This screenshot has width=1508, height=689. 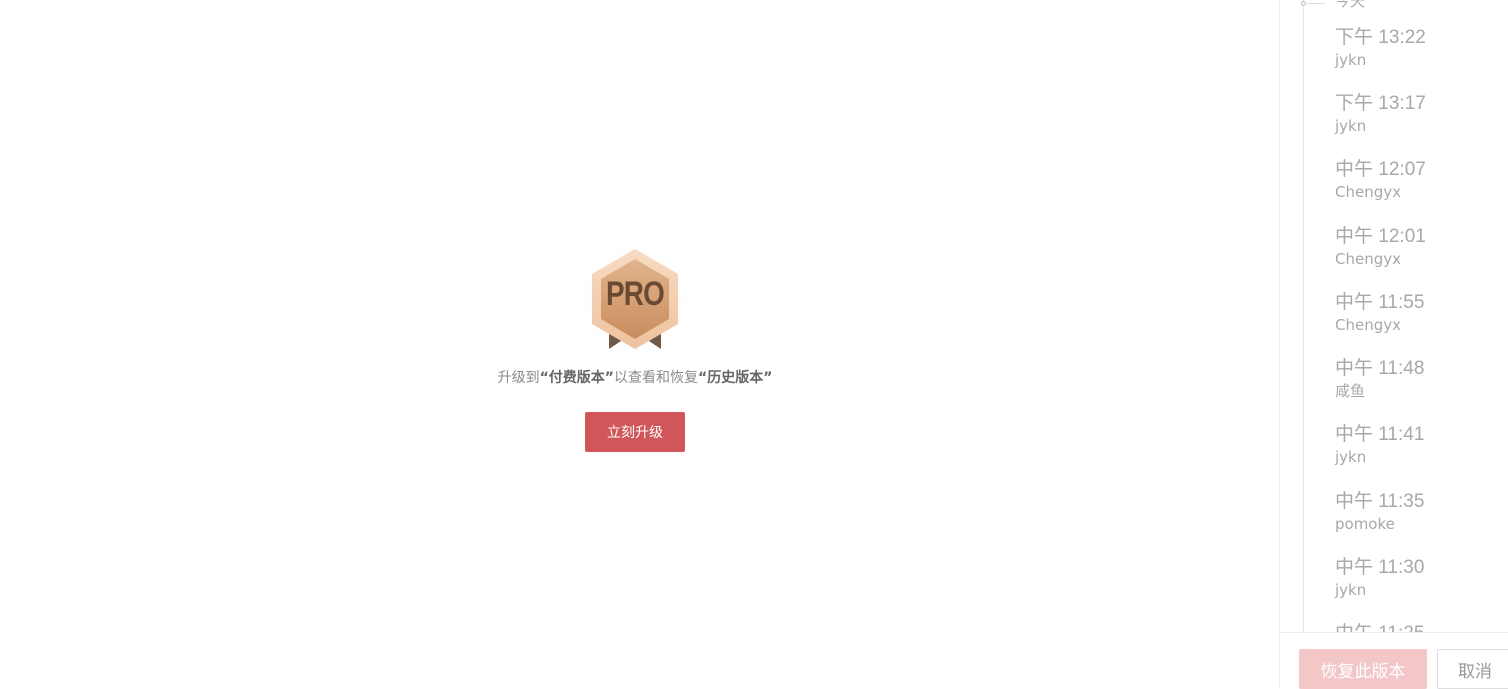 What do you see at coordinates (656, 378) in the screenshot?
I see `upgrade-message-middle: 以查看和恢复` at bounding box center [656, 378].